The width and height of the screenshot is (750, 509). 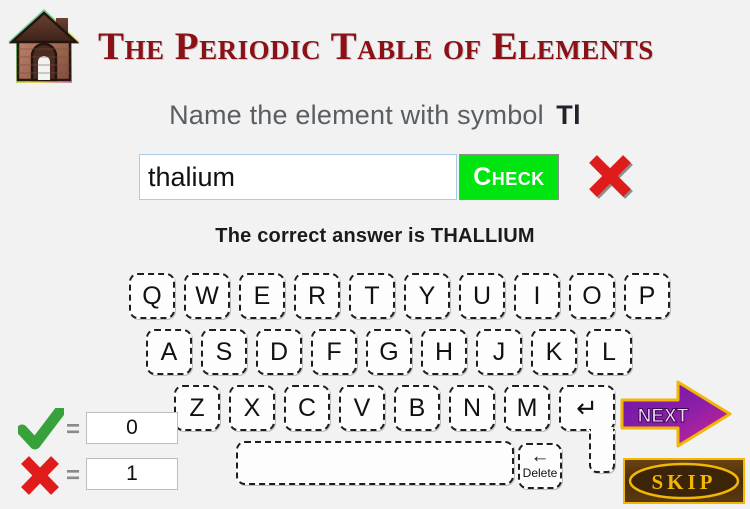 What do you see at coordinates (592, 296) in the screenshot?
I see `key-o: O` at bounding box center [592, 296].